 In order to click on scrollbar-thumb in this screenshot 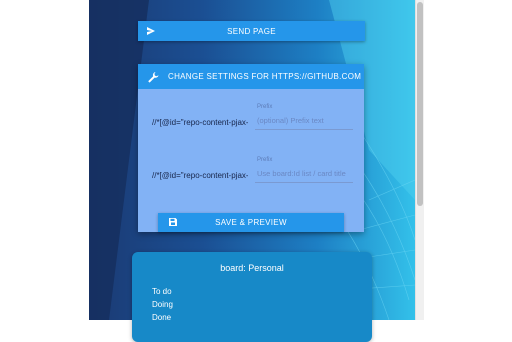, I will do `click(420, 104)`.